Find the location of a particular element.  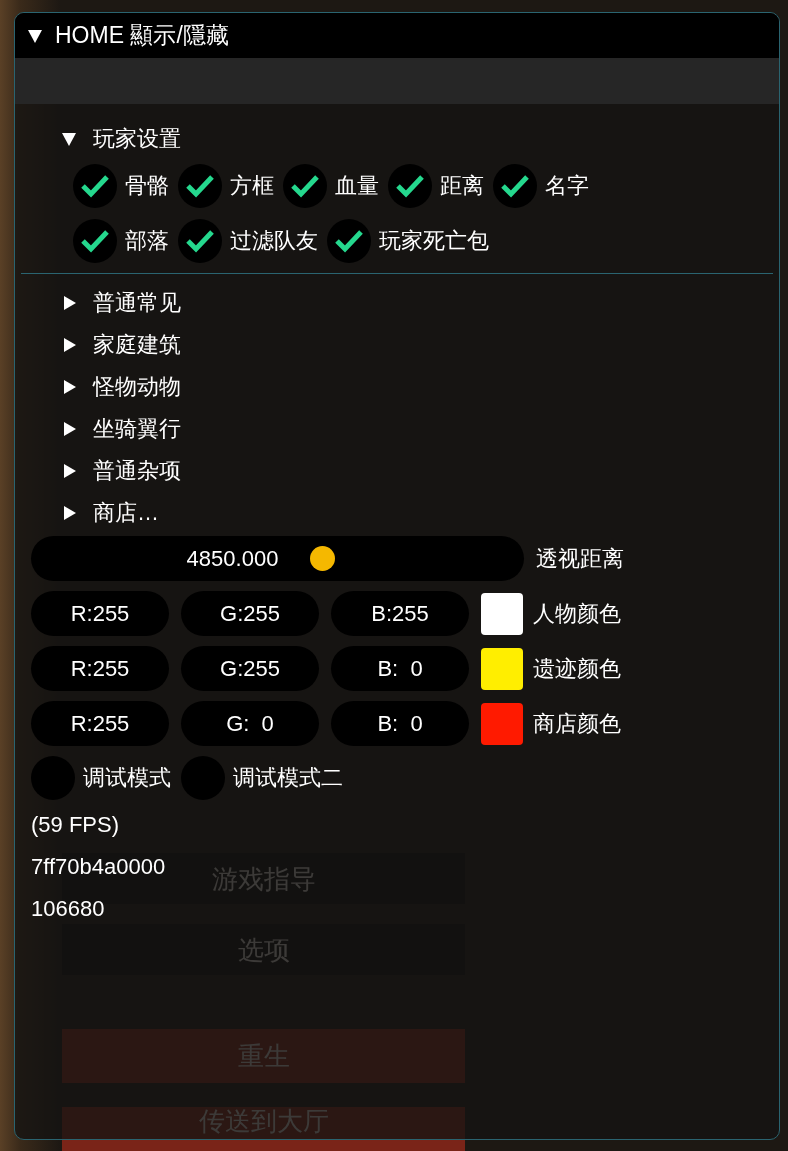

stat-text: 106680 is located at coordinates (68, 909).